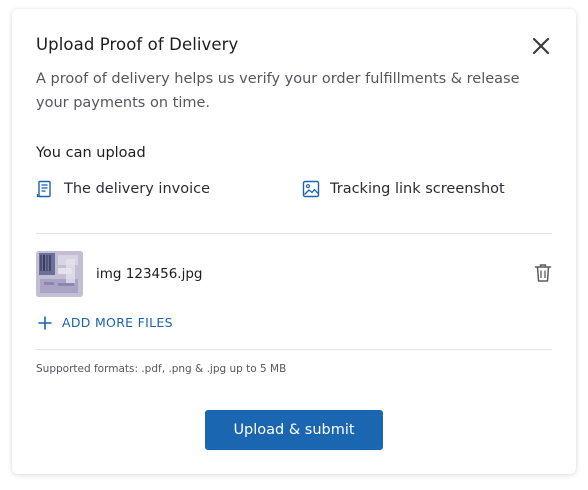  What do you see at coordinates (543, 273) in the screenshot?
I see `trash-icon` at bounding box center [543, 273].